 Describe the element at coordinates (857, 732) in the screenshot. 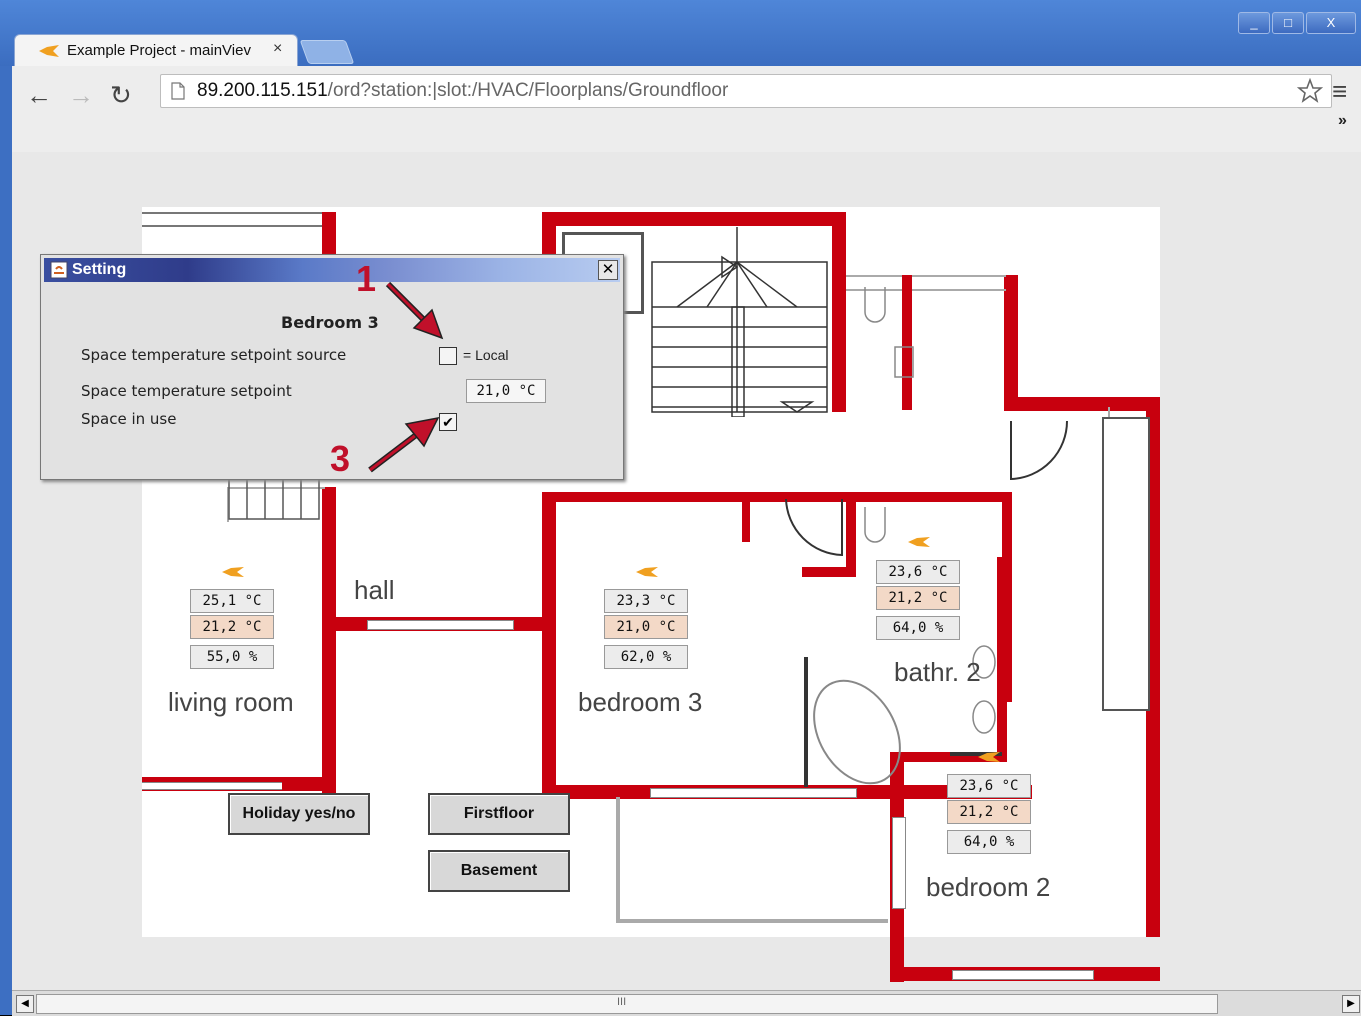

I see `bathtub` at that location.